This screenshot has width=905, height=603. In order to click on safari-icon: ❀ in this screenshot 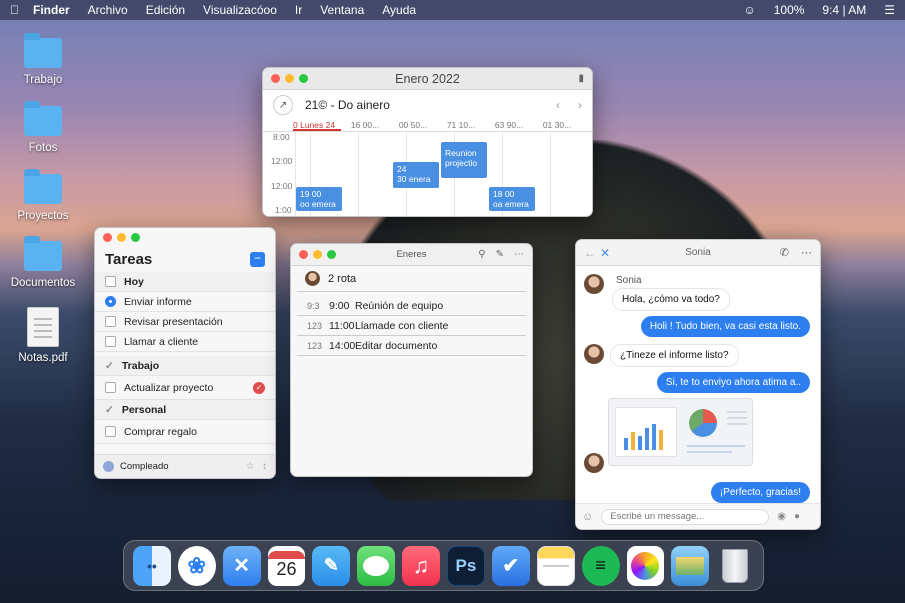, I will do `click(196, 565)`.